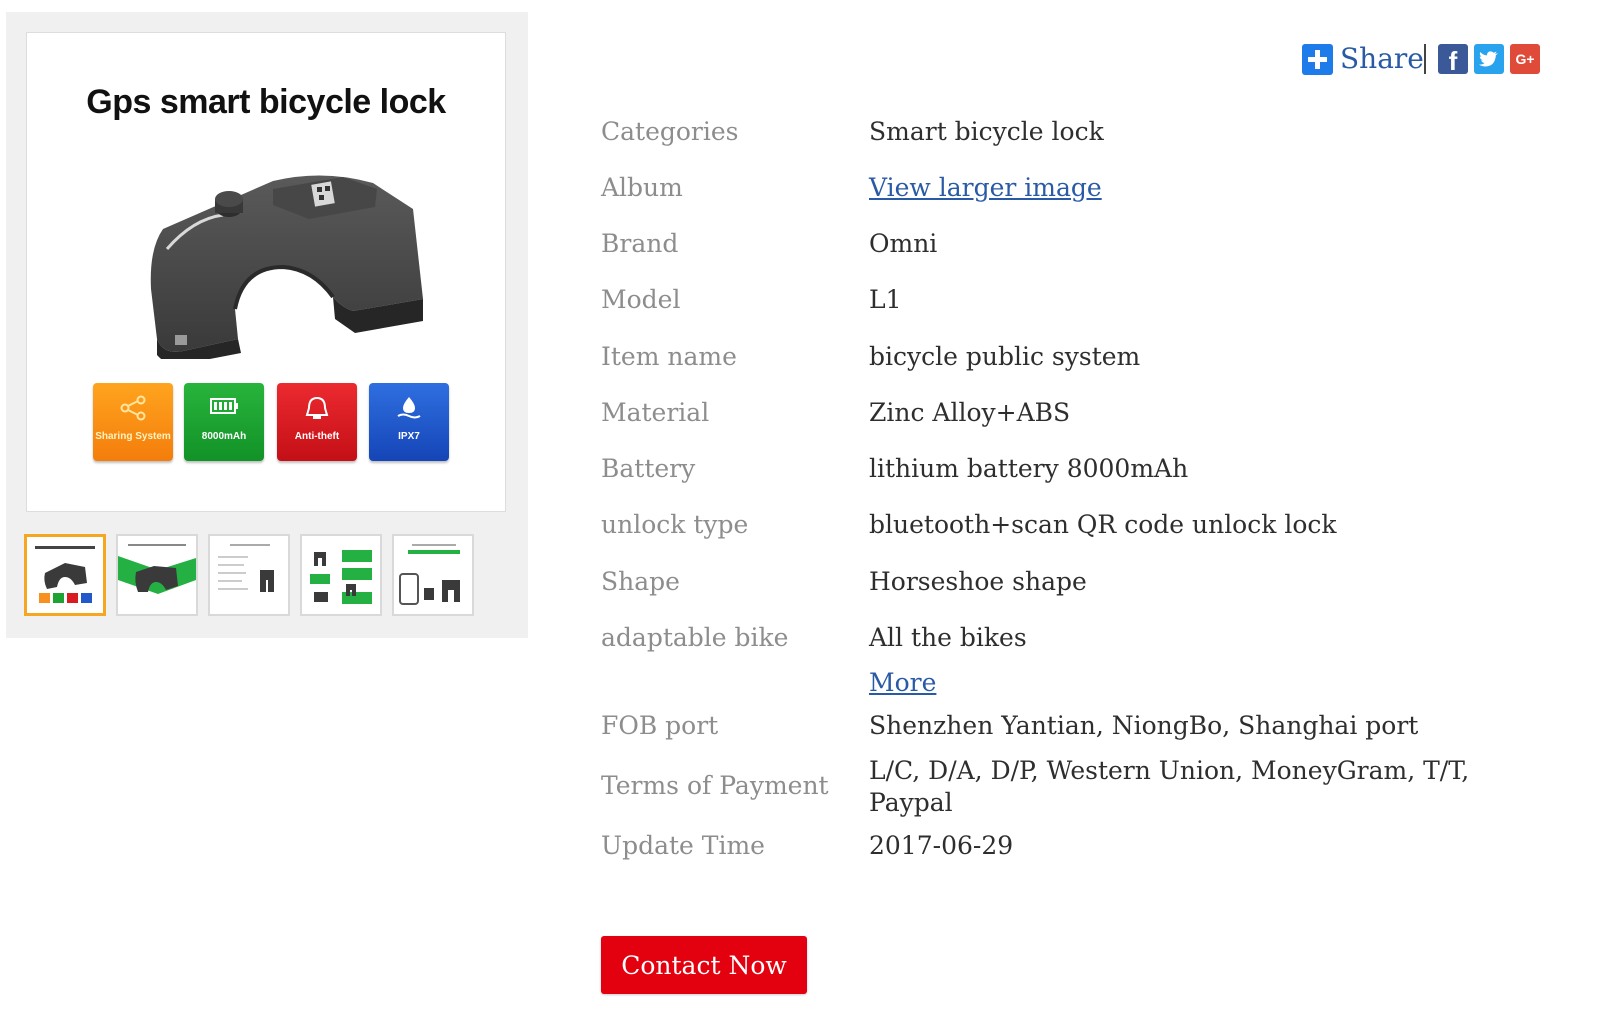  What do you see at coordinates (902, 683) in the screenshot?
I see `more-link: More` at bounding box center [902, 683].